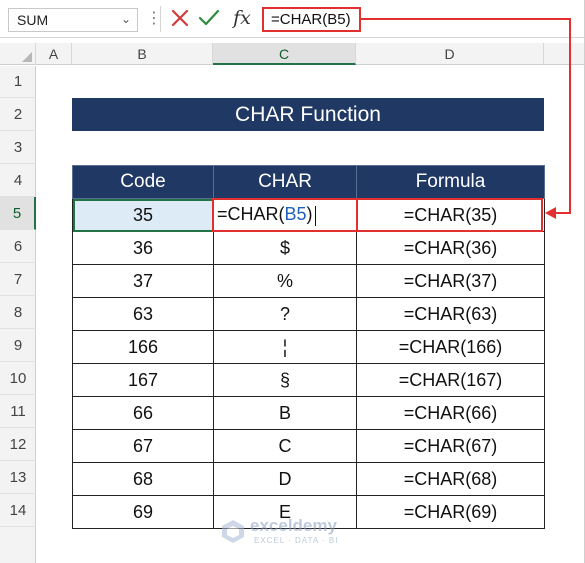  Describe the element at coordinates (143, 347) in the screenshot. I see `cell-code: 166` at that location.